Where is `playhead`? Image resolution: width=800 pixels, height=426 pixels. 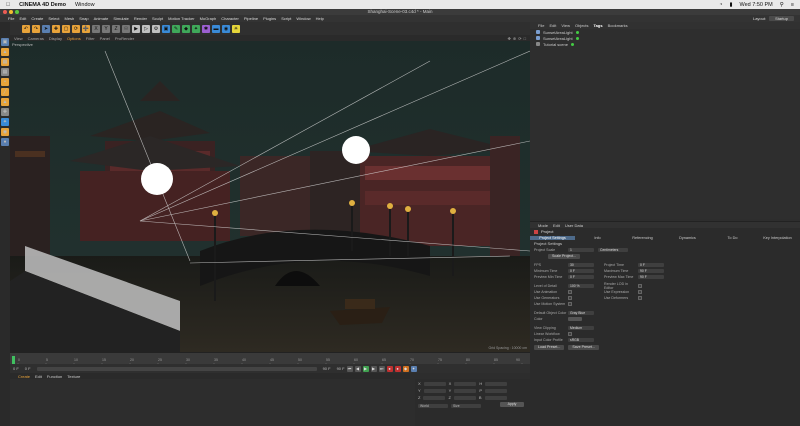 playhead is located at coordinates (13, 360).